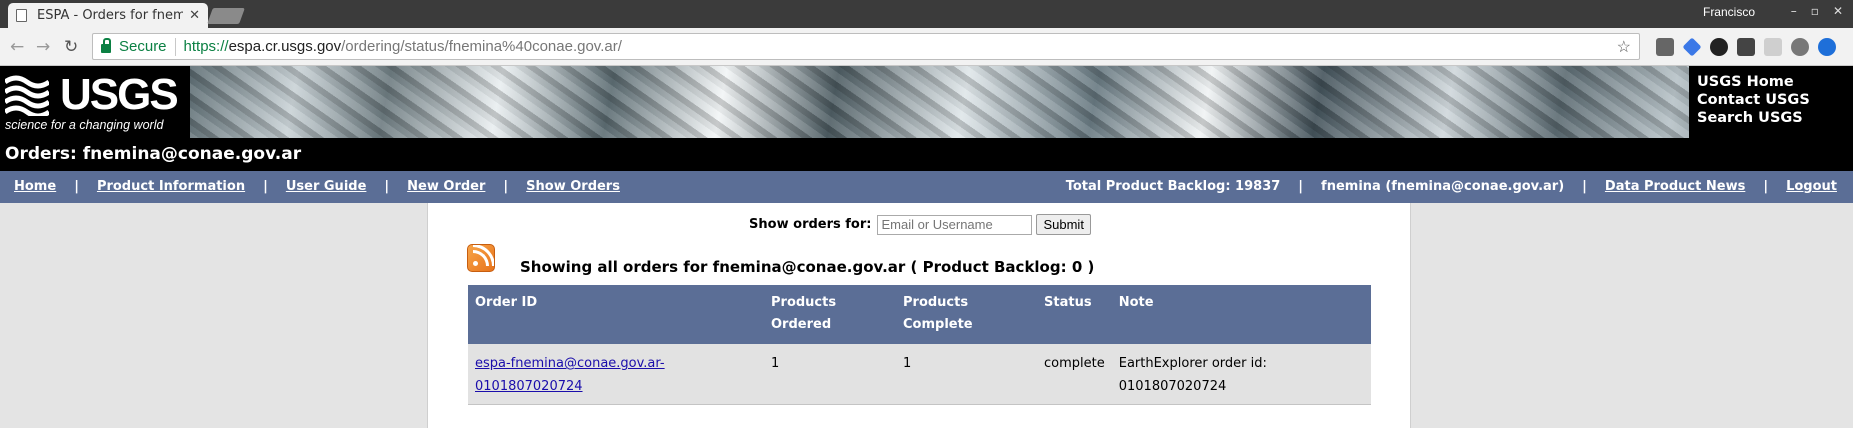 The height and width of the screenshot is (428, 1853). Describe the element at coordinates (71, 47) in the screenshot. I see `reload-icon: ↻` at that location.